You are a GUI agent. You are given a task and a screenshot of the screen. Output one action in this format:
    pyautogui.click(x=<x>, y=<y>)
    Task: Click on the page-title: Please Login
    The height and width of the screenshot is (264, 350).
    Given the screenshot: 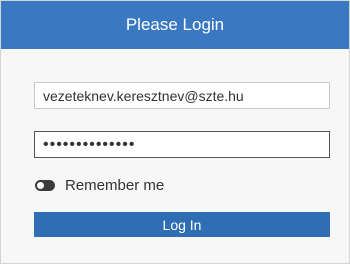 What is the action you would take?
    pyautogui.click(x=175, y=24)
    